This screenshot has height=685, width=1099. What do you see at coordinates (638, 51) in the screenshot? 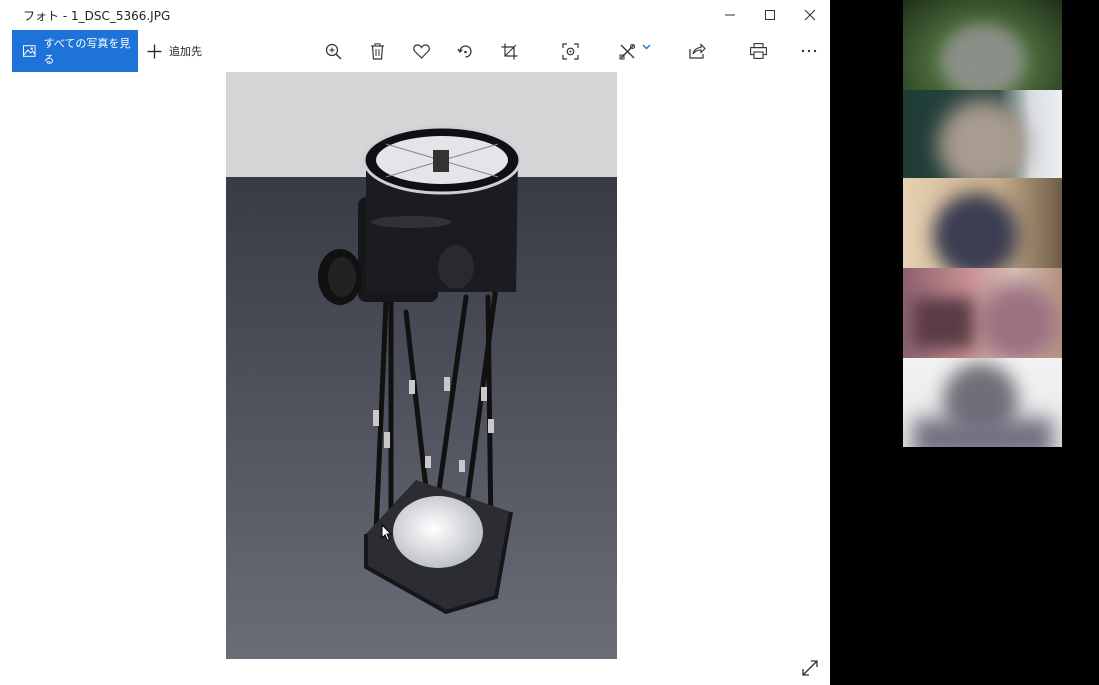
I see `edit-draw-button` at bounding box center [638, 51].